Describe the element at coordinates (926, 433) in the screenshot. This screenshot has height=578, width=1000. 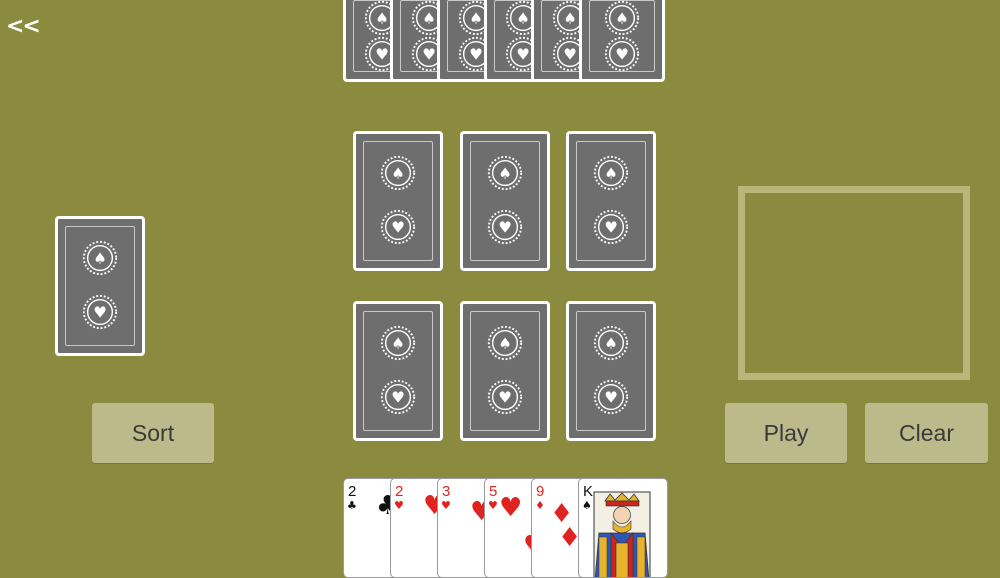
I see `clear-button: Clear` at that location.